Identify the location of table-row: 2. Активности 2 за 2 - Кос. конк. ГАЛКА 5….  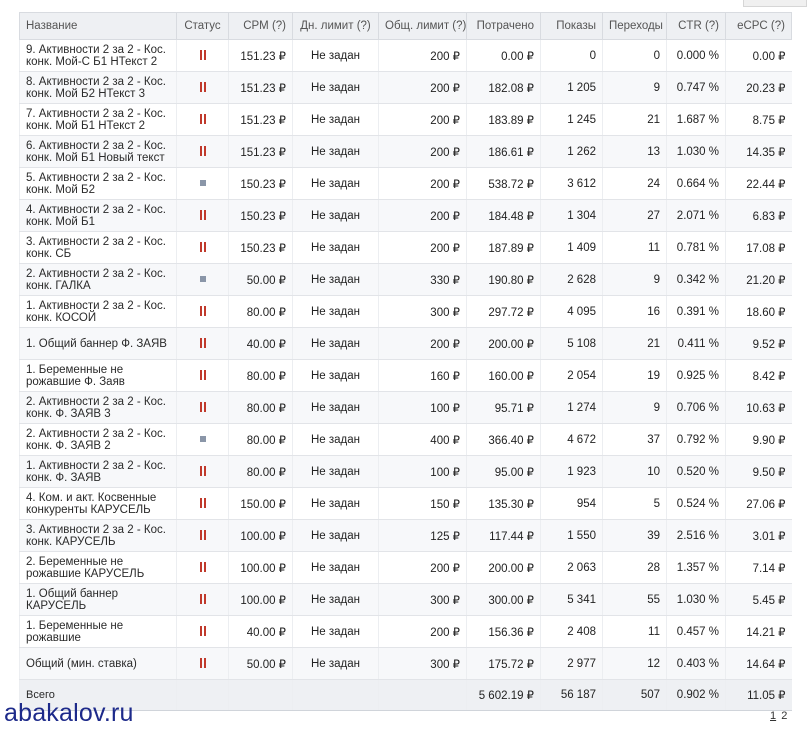
(405, 279).